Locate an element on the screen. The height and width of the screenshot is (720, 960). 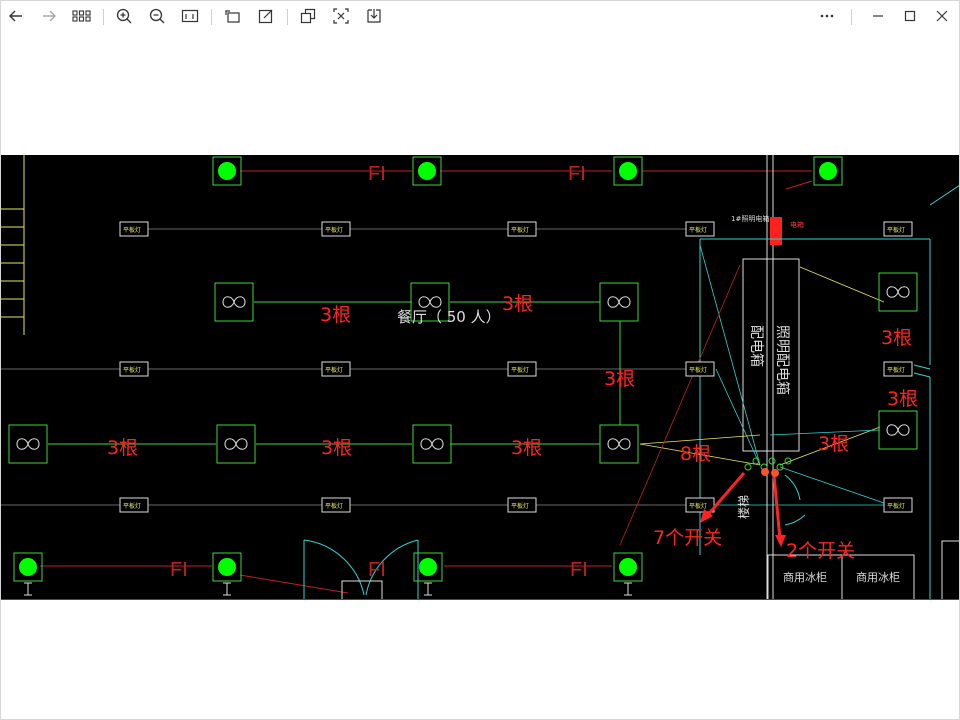
more-button is located at coordinates (827, 16).